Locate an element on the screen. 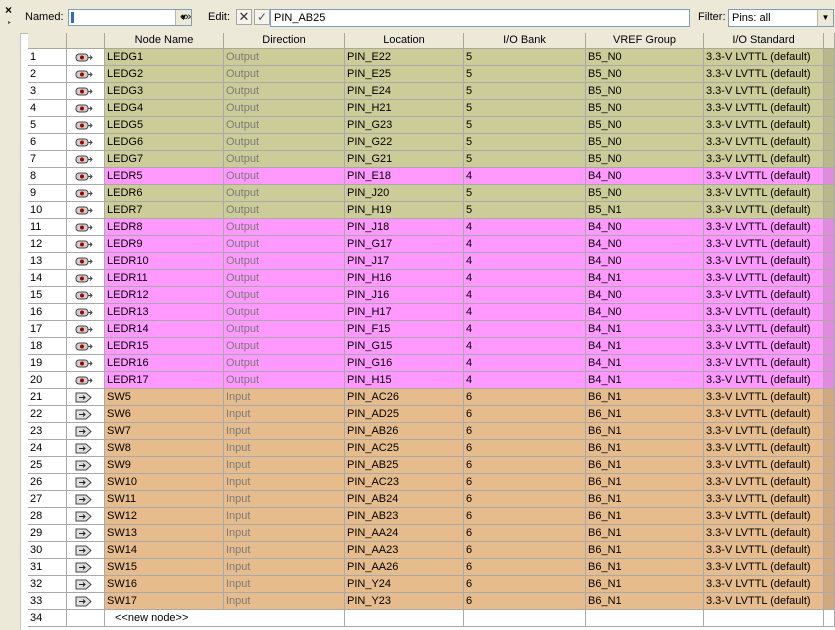 The image size is (835, 630). node-name-cell: LEDR12 is located at coordinates (164, 295).